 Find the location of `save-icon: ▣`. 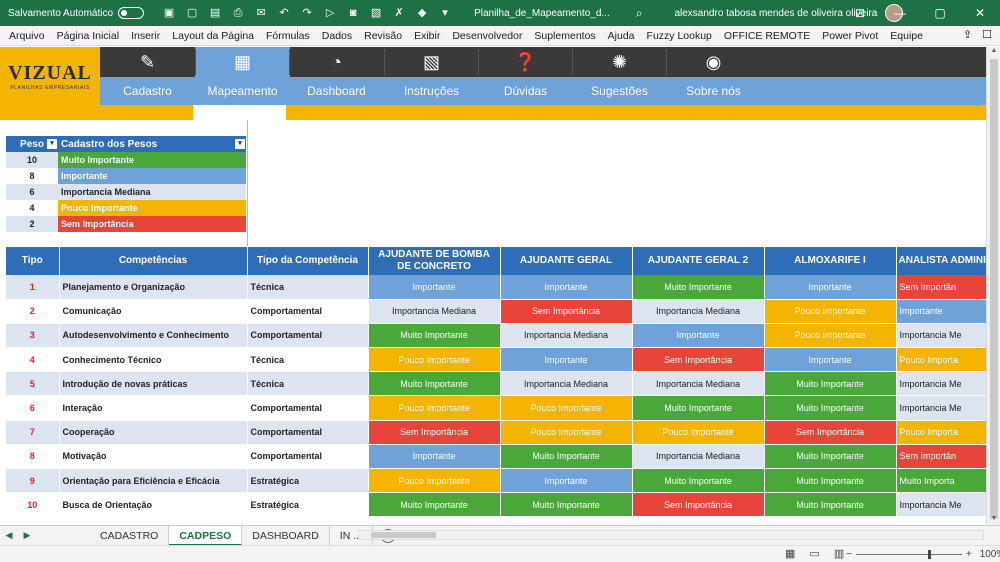

save-icon: ▣ is located at coordinates (169, 13).